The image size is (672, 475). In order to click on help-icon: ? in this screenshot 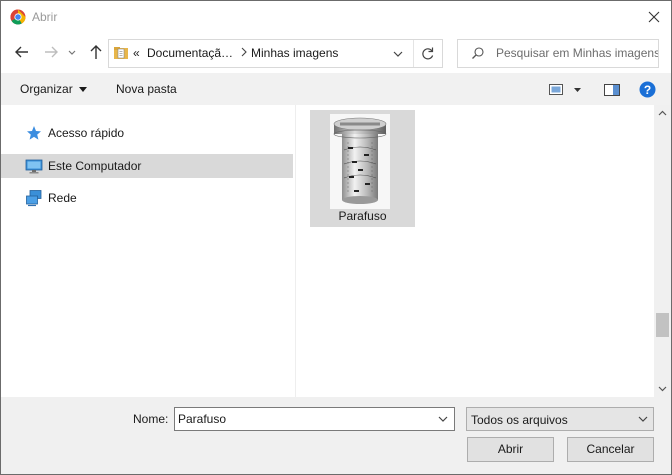, I will do `click(647, 89)`.